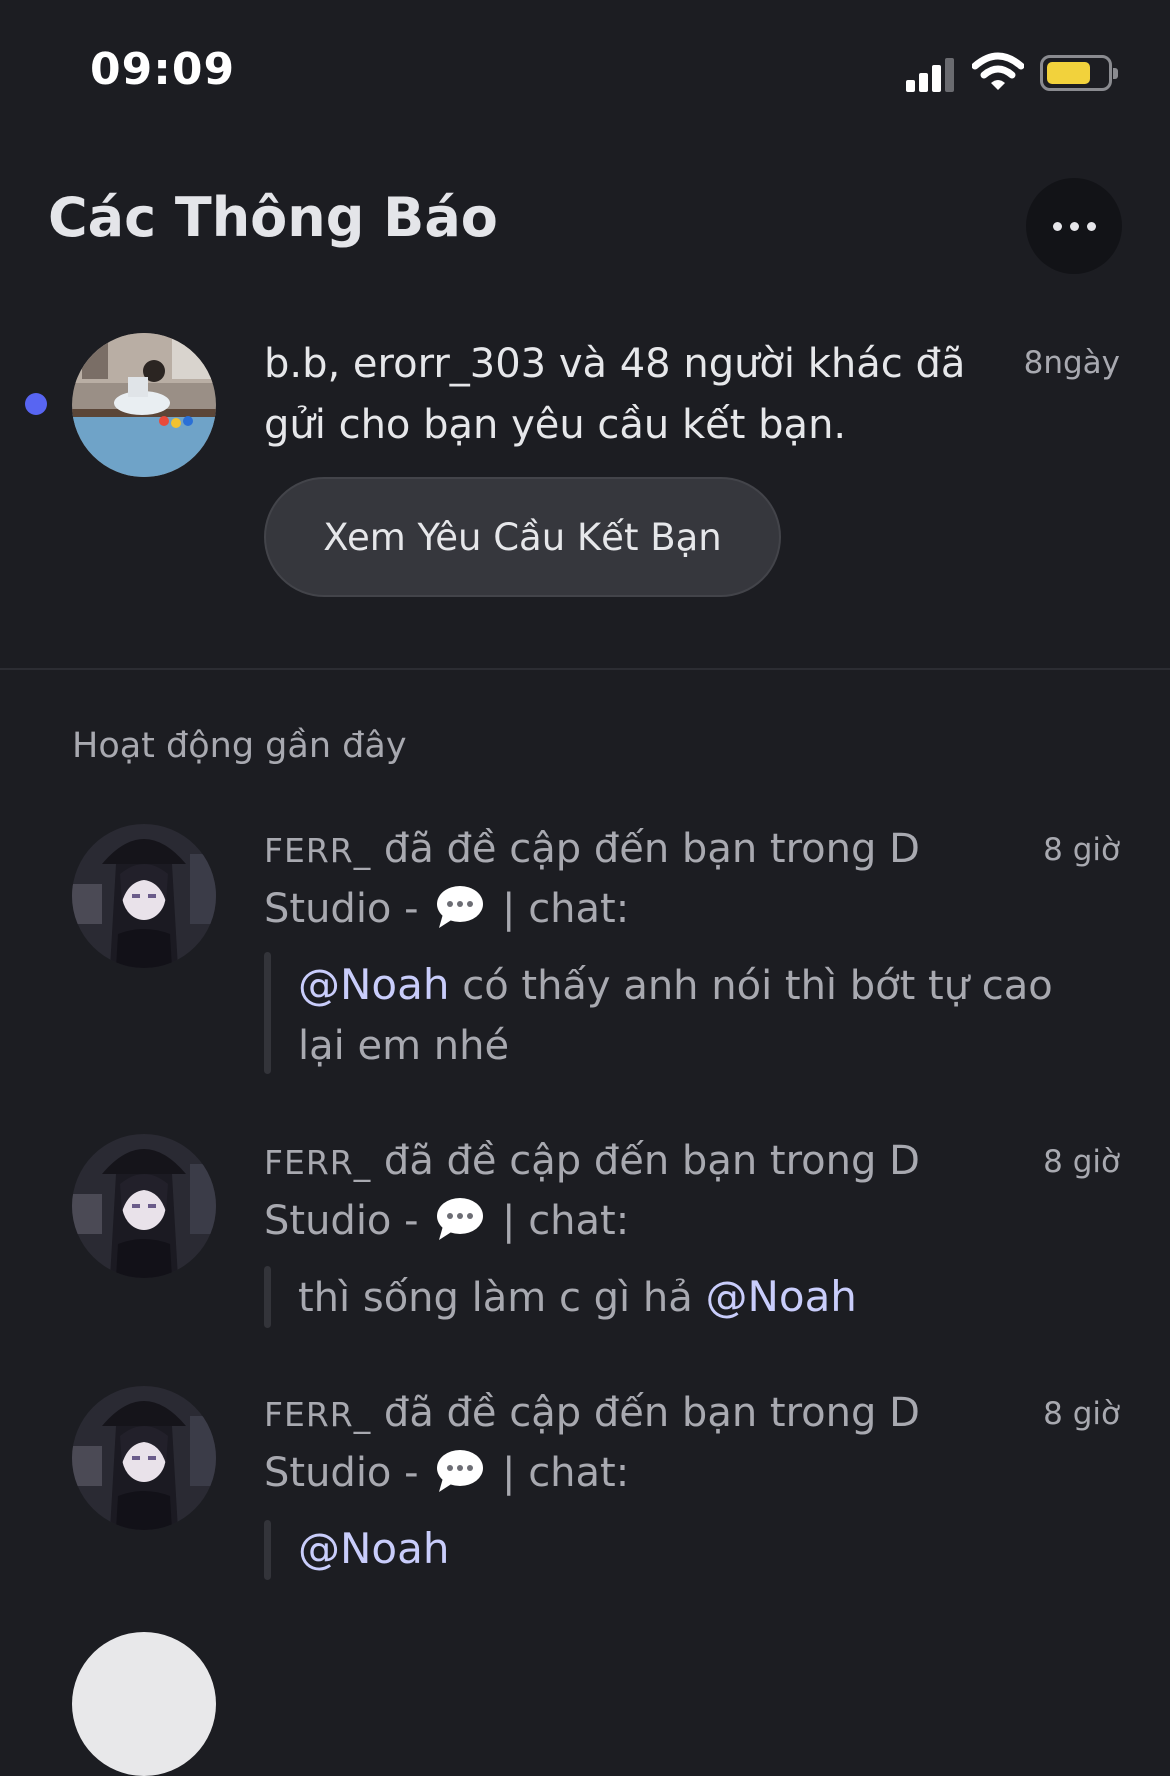 The width and height of the screenshot is (1170, 1776). What do you see at coordinates (273, 217) in the screenshot?
I see `page-title: Các Thông Báo` at bounding box center [273, 217].